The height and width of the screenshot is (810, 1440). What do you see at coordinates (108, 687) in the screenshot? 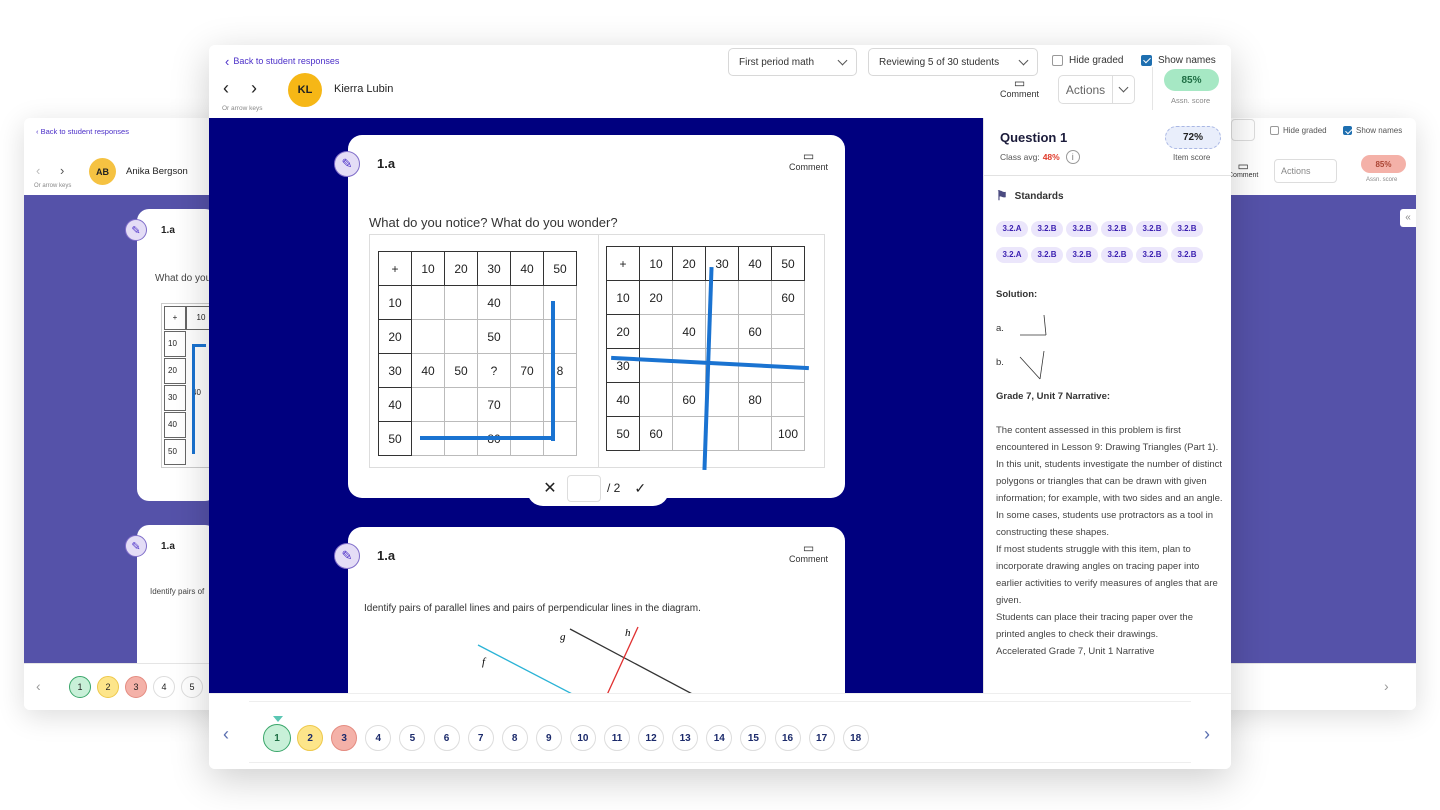
I see `bg-question-2: 2` at bounding box center [108, 687].